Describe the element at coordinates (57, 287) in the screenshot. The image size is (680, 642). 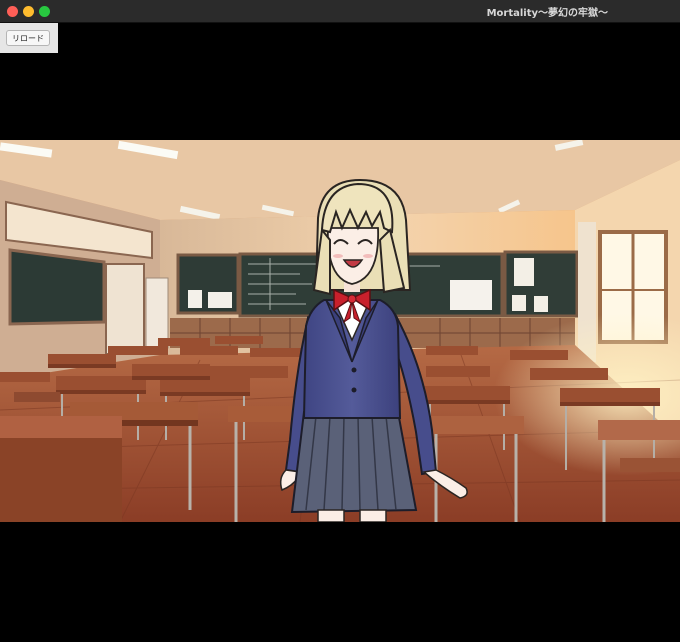
I see `side-blackboard` at that location.